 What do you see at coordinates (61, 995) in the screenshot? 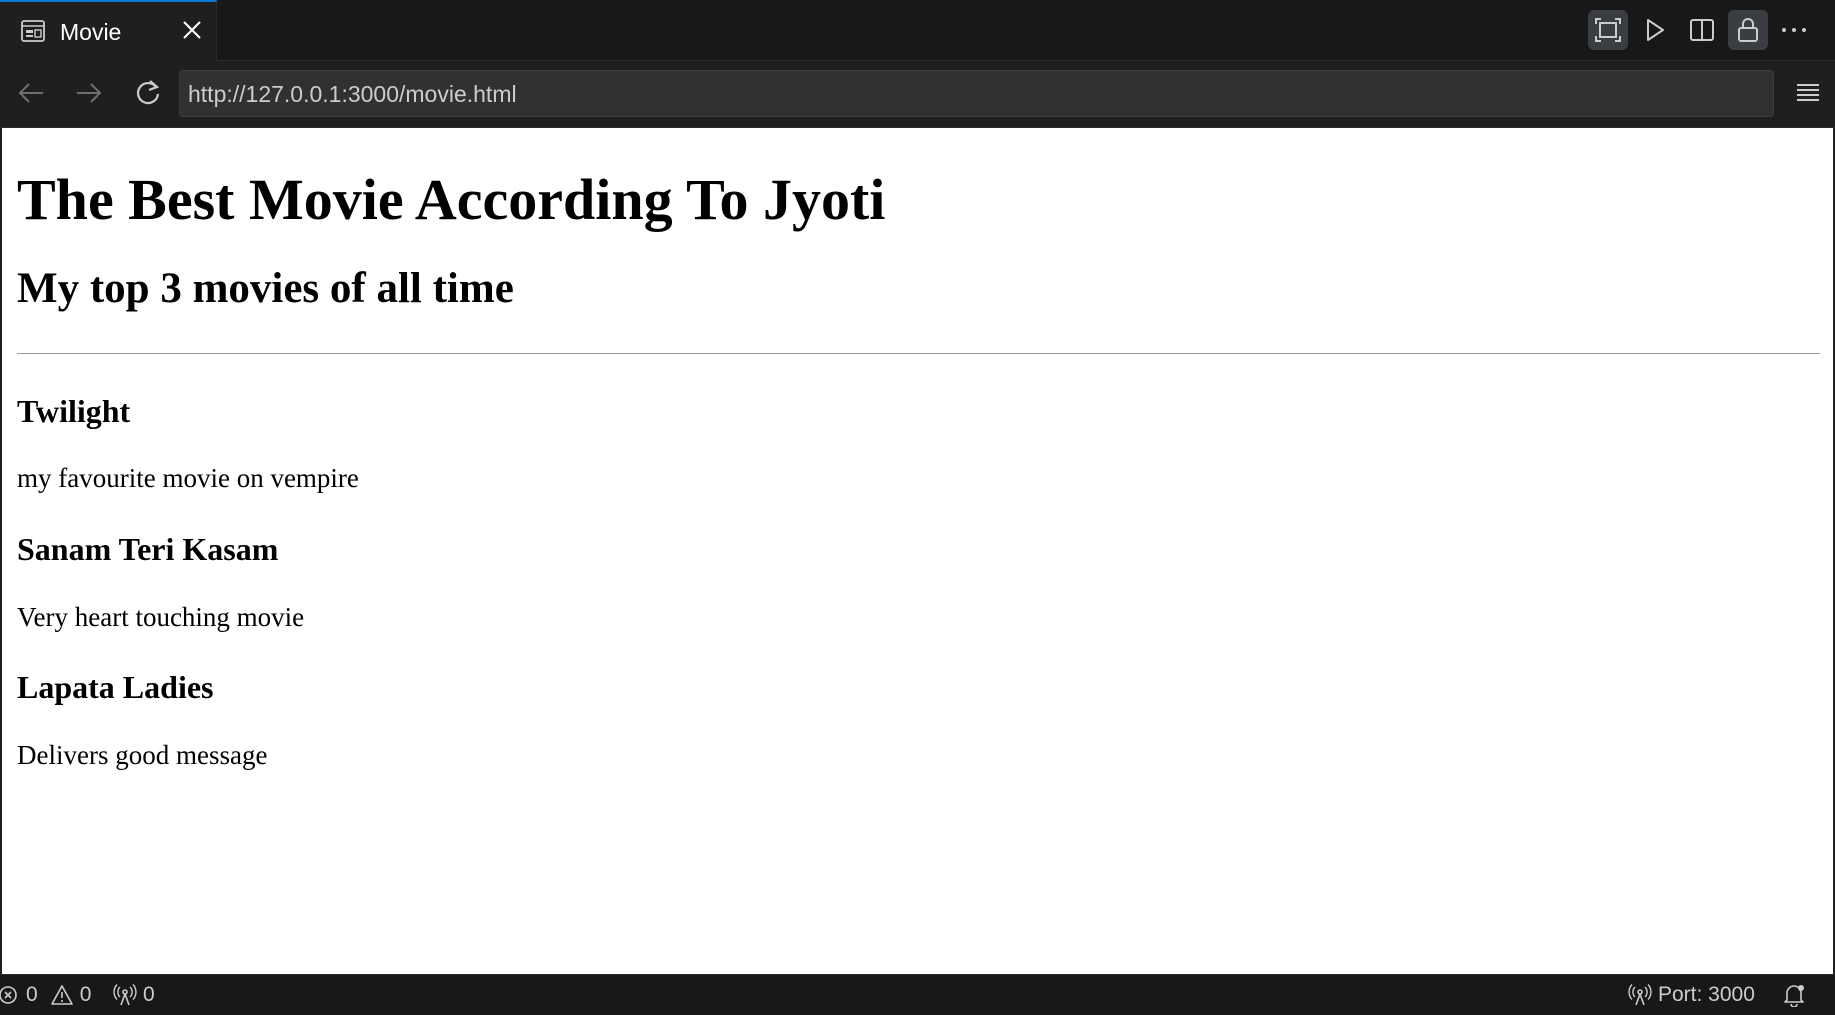
I see `warning-icon` at bounding box center [61, 995].